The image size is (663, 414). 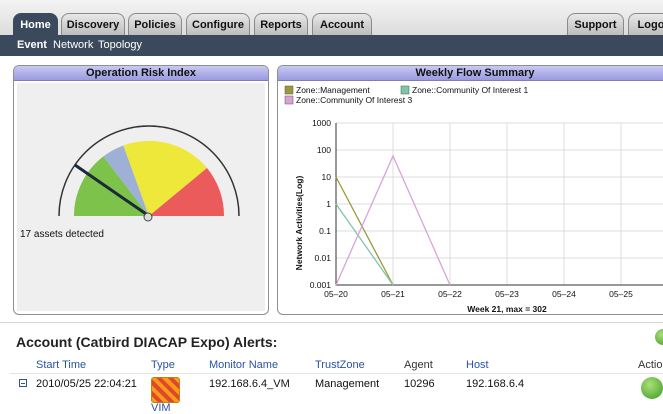 I want to click on subnav-event: Event, so click(x=32, y=45).